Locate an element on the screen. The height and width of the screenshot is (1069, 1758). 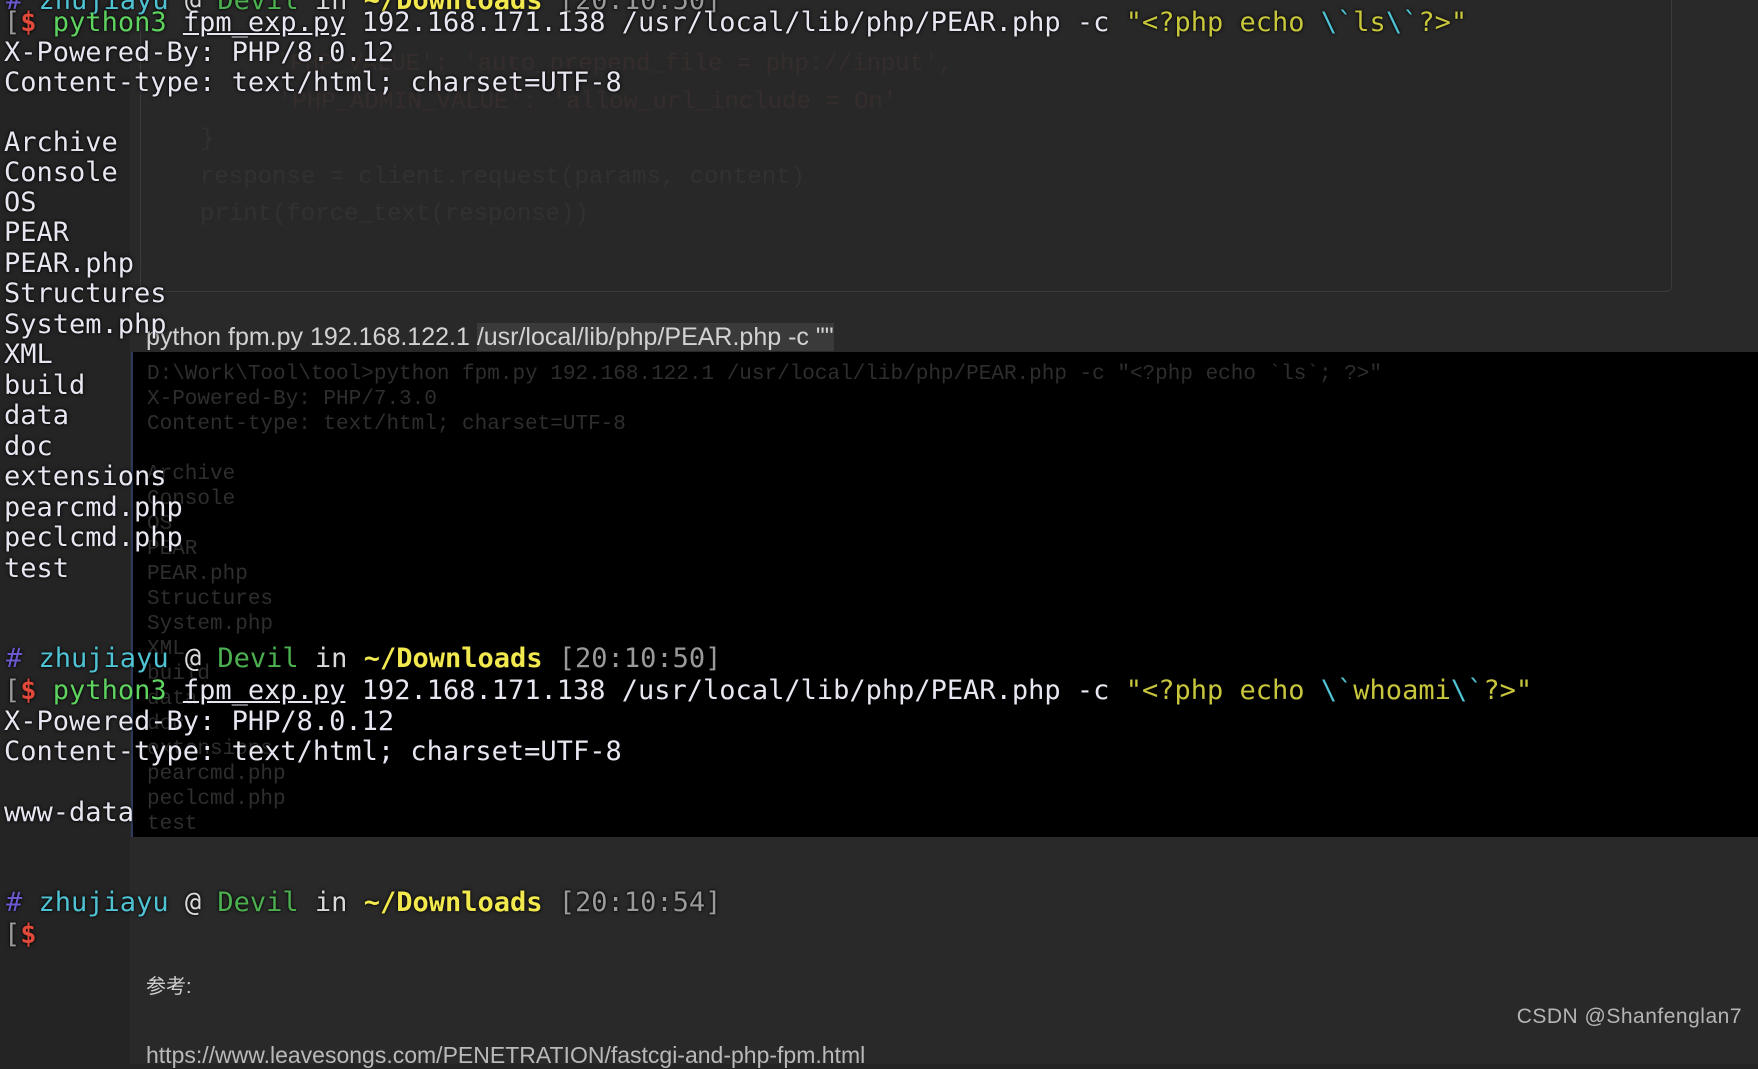
cmd-line: pearcmd.php is located at coordinates (216, 774).